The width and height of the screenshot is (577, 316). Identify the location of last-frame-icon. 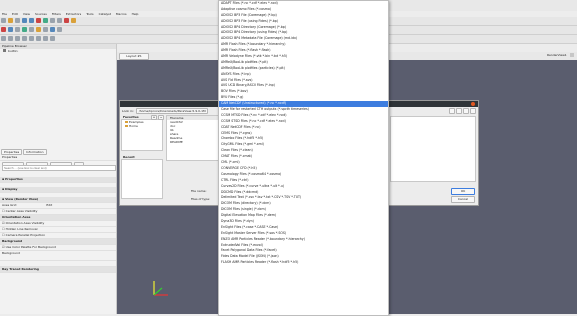
(59, 20).